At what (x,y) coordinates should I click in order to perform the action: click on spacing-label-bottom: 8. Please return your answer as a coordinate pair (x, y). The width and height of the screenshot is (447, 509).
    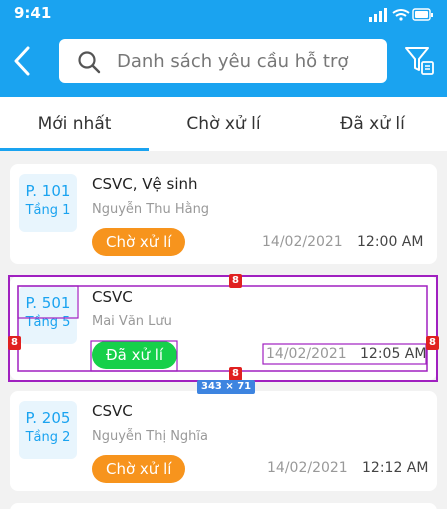
    Looking at the image, I should click on (235, 374).